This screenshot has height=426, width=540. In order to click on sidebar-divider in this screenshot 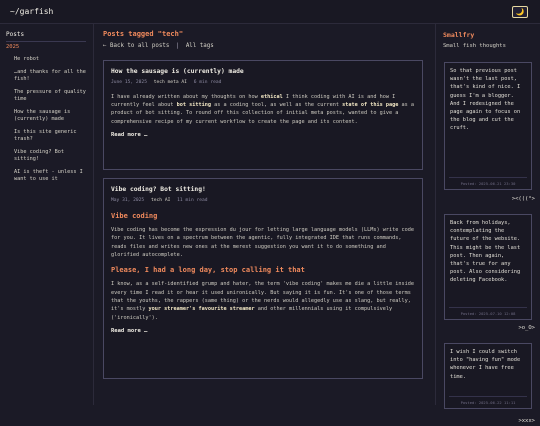, I will do `click(46, 41)`.